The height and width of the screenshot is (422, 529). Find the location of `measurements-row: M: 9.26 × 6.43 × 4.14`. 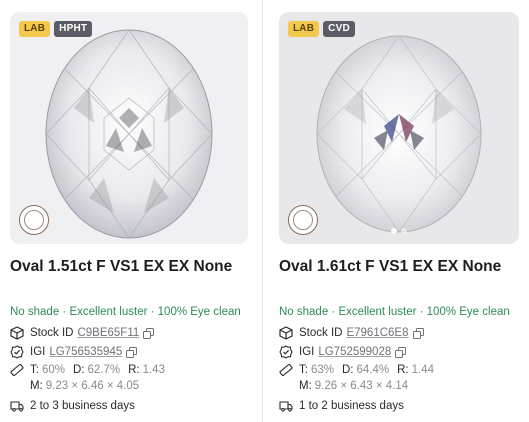

measurements-row: M: 9.26 × 6.43 × 4.14 is located at coordinates (357, 386).